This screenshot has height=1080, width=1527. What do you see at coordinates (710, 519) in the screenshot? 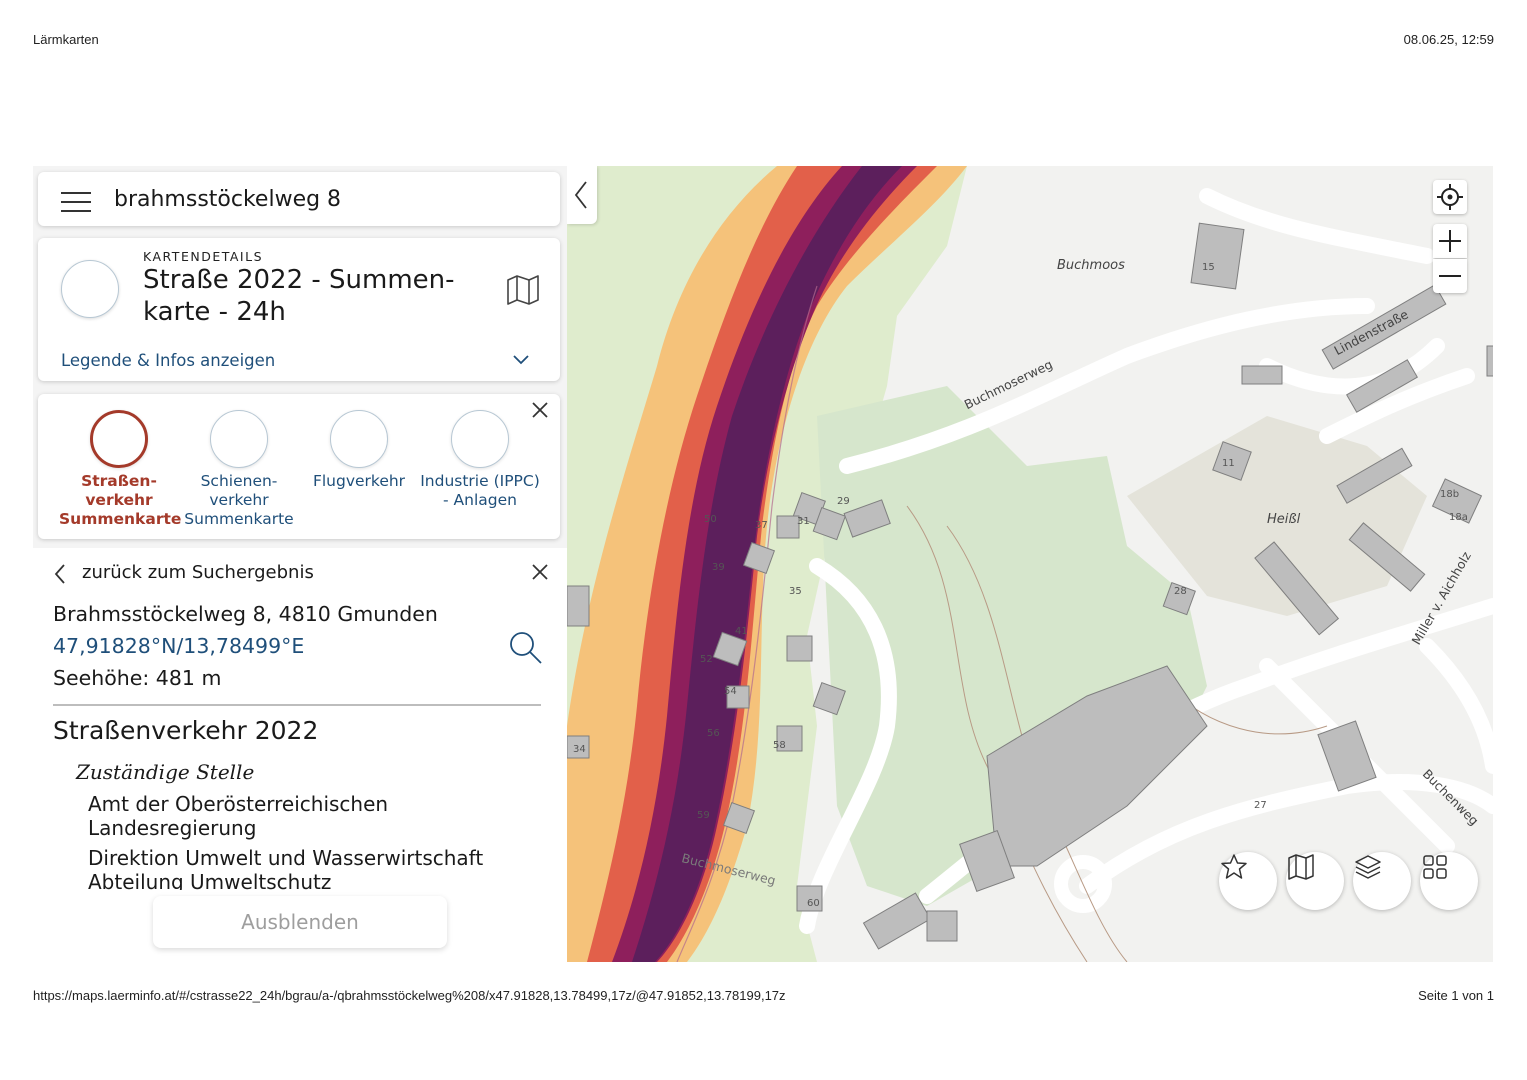
I see `house-number: 50` at bounding box center [710, 519].